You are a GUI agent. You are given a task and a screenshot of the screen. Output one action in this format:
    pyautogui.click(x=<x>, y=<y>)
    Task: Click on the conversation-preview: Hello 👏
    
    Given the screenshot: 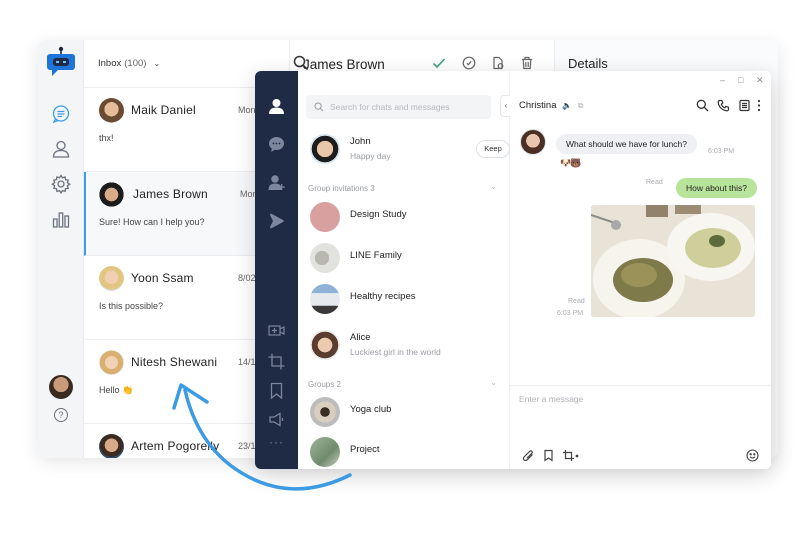 What is the action you would take?
    pyautogui.click(x=116, y=390)
    